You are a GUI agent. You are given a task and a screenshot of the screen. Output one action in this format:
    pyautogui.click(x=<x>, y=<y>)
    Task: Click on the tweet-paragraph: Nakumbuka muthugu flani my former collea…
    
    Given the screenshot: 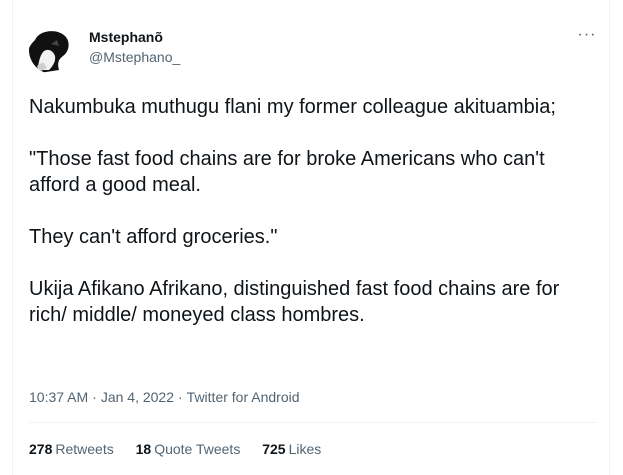 What is the action you would take?
    pyautogui.click(x=292, y=107)
    